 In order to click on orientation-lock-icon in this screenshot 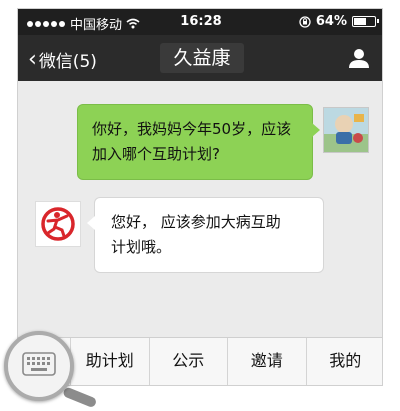, I will do `click(305, 21)`.